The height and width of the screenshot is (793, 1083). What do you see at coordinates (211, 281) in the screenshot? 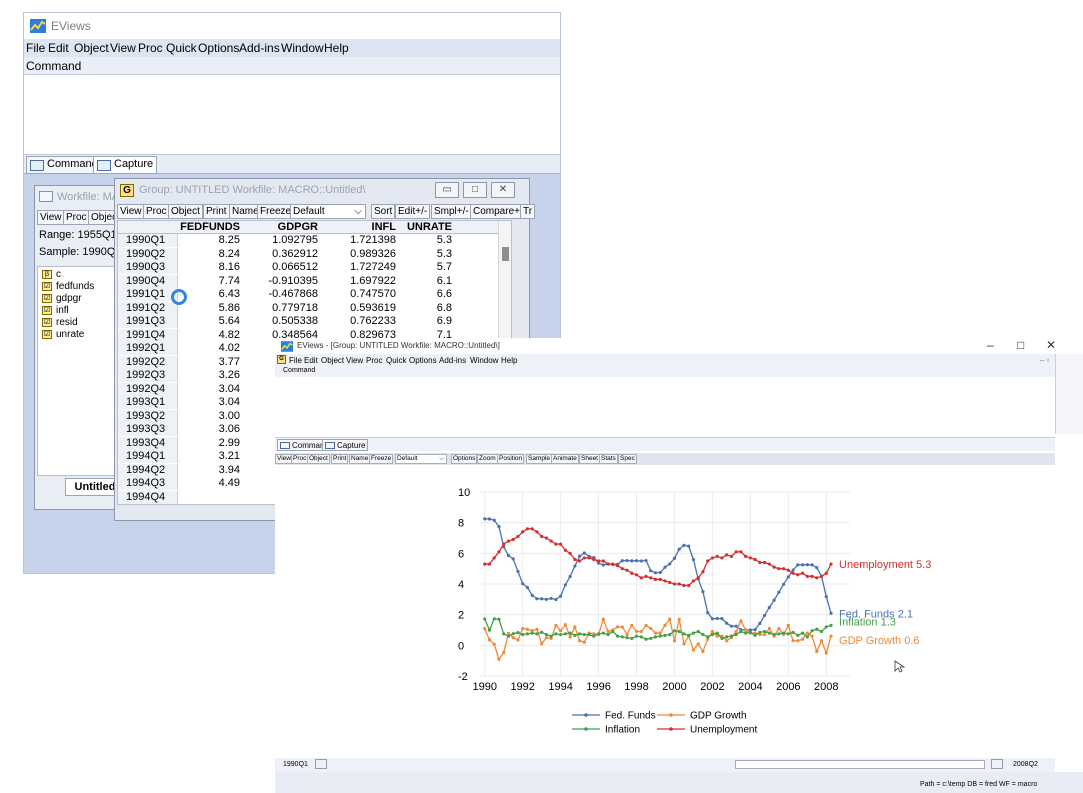
I see `table-cell: 7.74` at bounding box center [211, 281].